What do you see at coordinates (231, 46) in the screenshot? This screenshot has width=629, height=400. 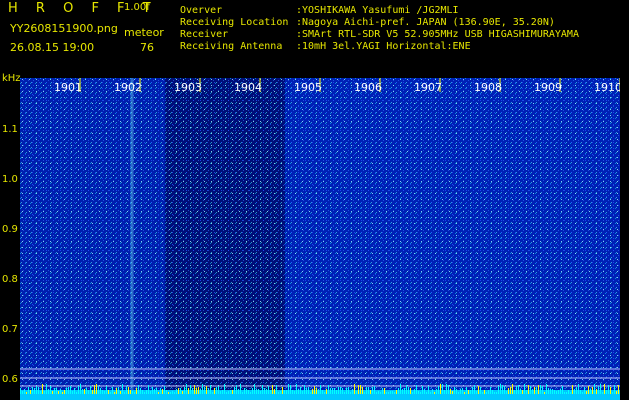 I see `antenna-key: Receiving Antenna` at bounding box center [231, 46].